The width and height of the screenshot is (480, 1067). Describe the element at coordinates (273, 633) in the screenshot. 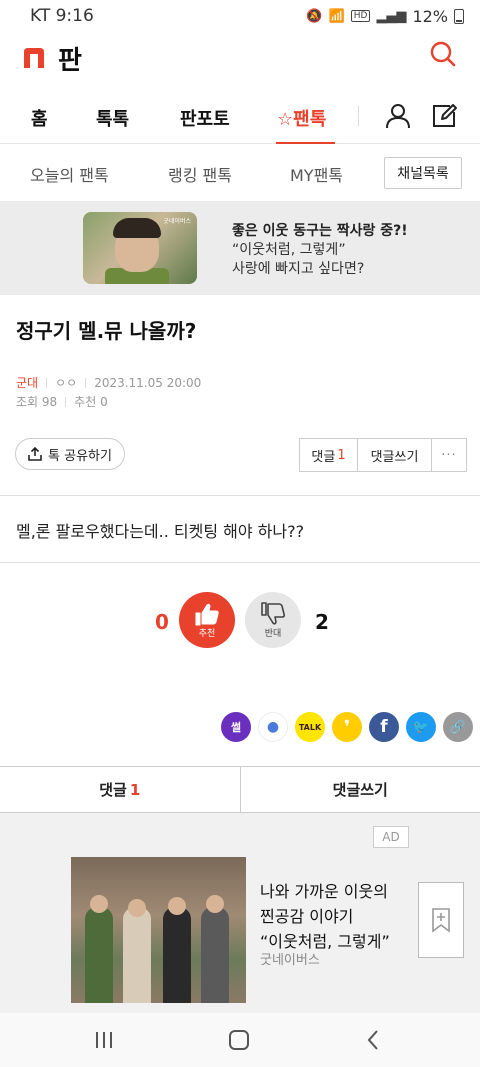

I see `downvote-label: 반대` at that location.